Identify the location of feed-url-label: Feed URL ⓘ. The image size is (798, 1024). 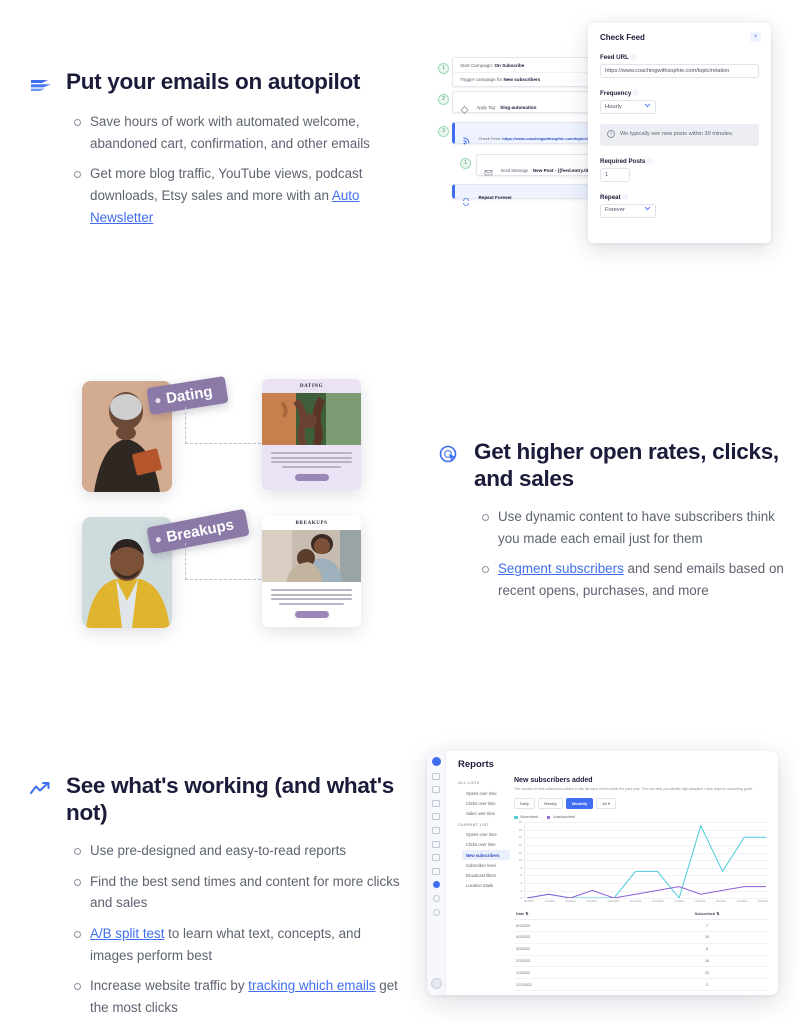
(618, 57).